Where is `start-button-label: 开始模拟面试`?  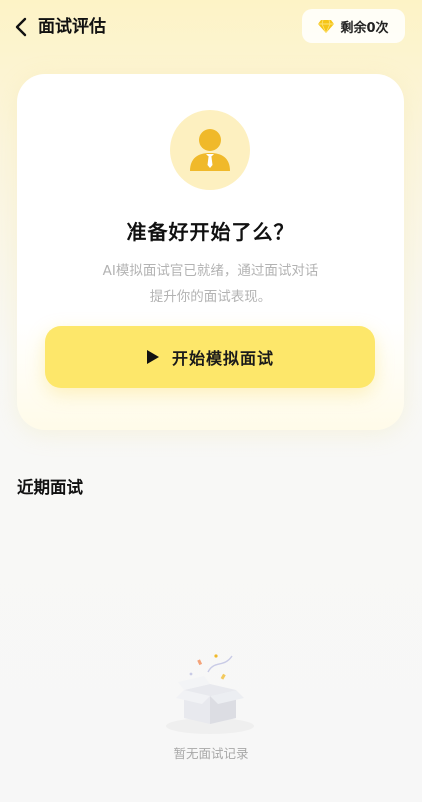
start-button-label: 开始模拟面试 is located at coordinates (222, 358).